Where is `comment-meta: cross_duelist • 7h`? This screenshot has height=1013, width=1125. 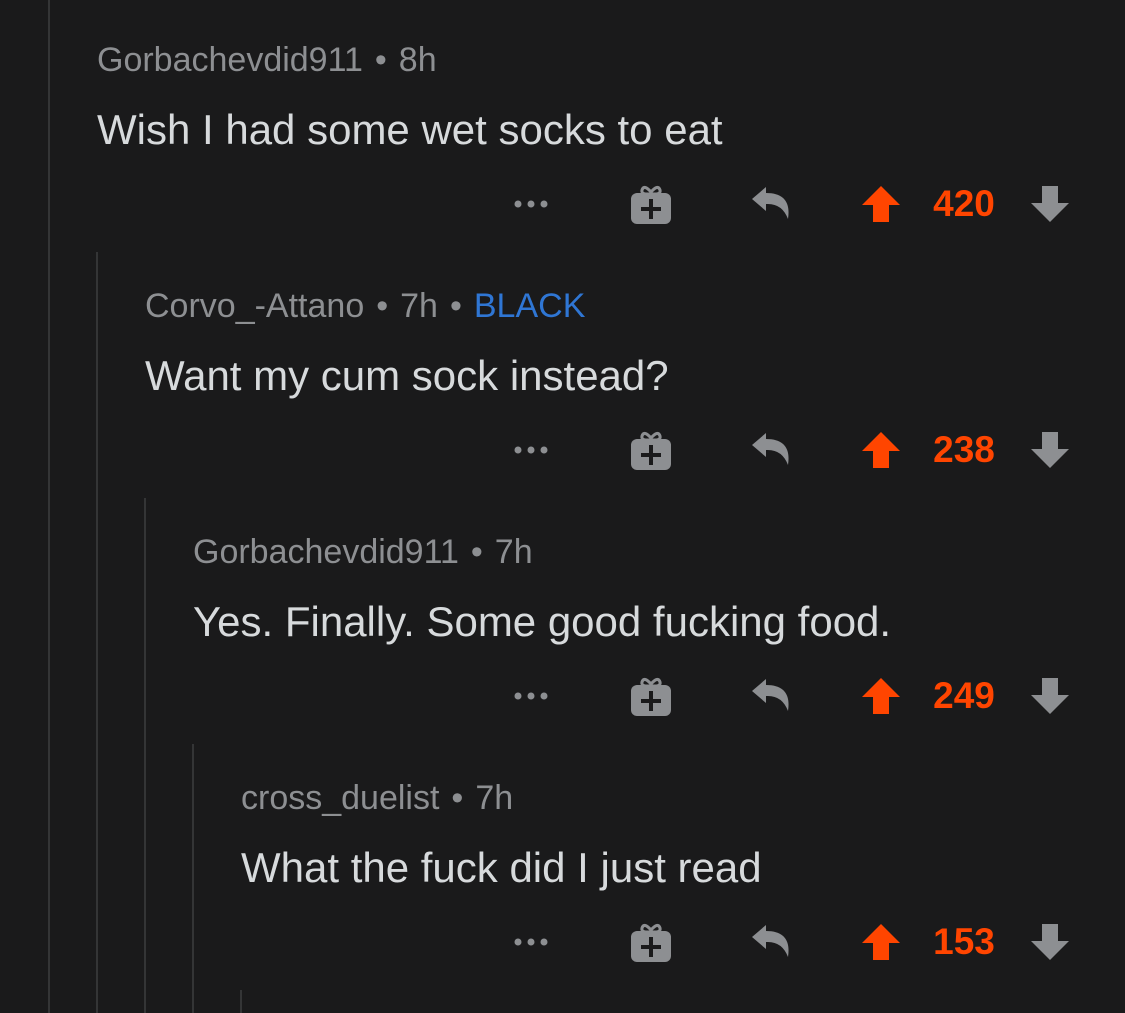
comment-meta: cross_duelist • 7h is located at coordinates (377, 798).